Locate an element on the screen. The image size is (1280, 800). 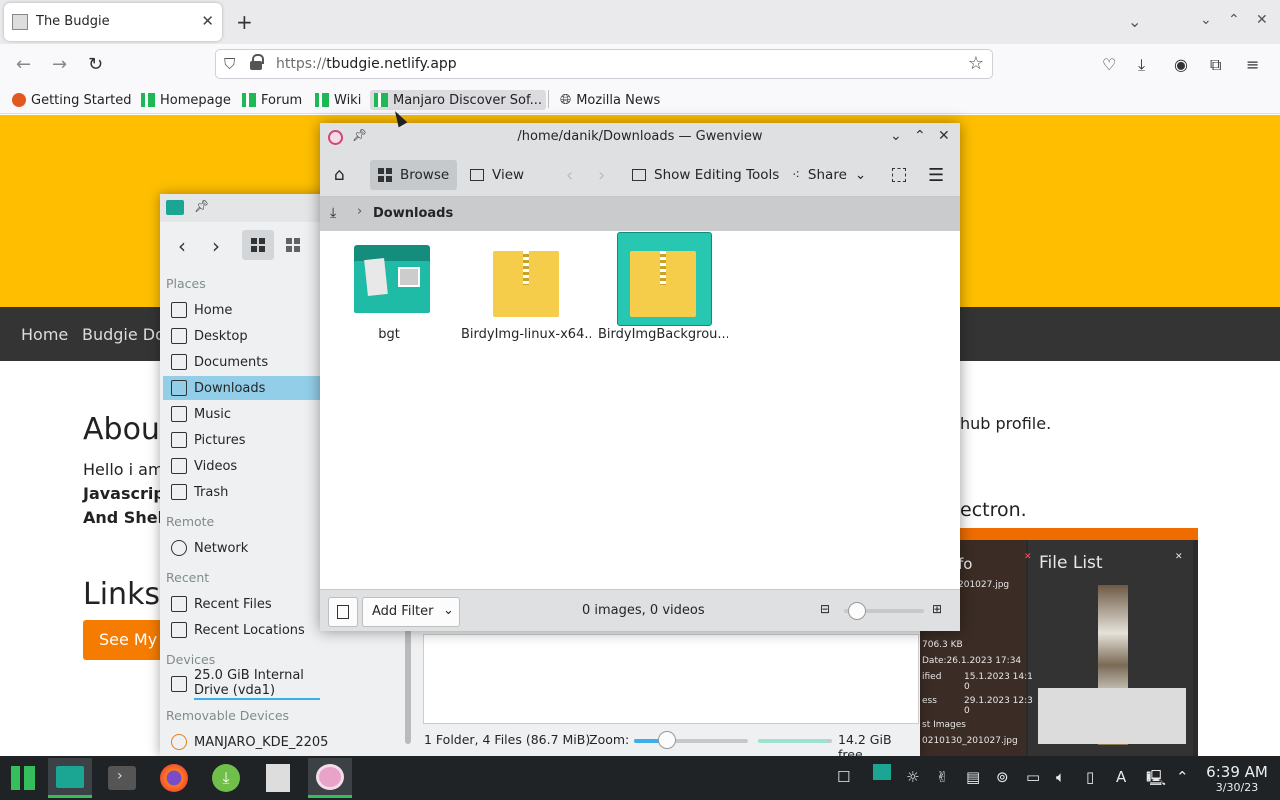
new-tab-icon: + is located at coordinates (244, 22).